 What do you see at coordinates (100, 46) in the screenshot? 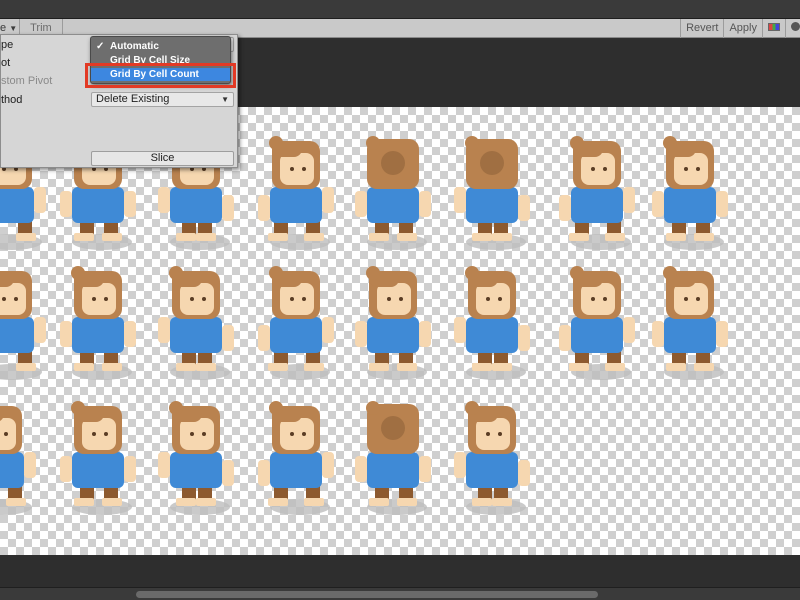
I see `checkmark-icon: ✓` at bounding box center [100, 46].